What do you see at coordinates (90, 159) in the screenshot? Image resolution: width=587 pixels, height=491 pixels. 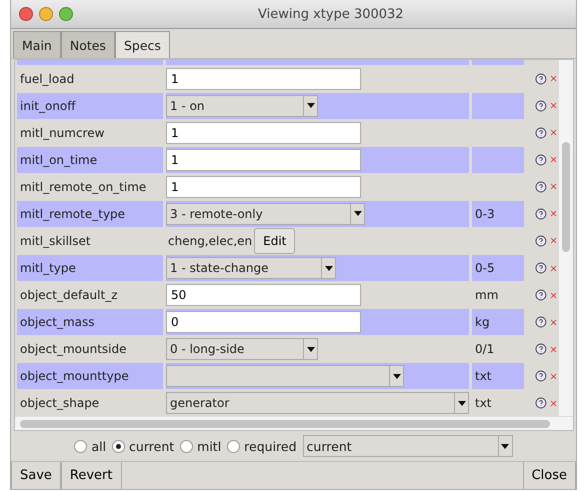 I see `field-label: mitl_on_time` at bounding box center [90, 159].